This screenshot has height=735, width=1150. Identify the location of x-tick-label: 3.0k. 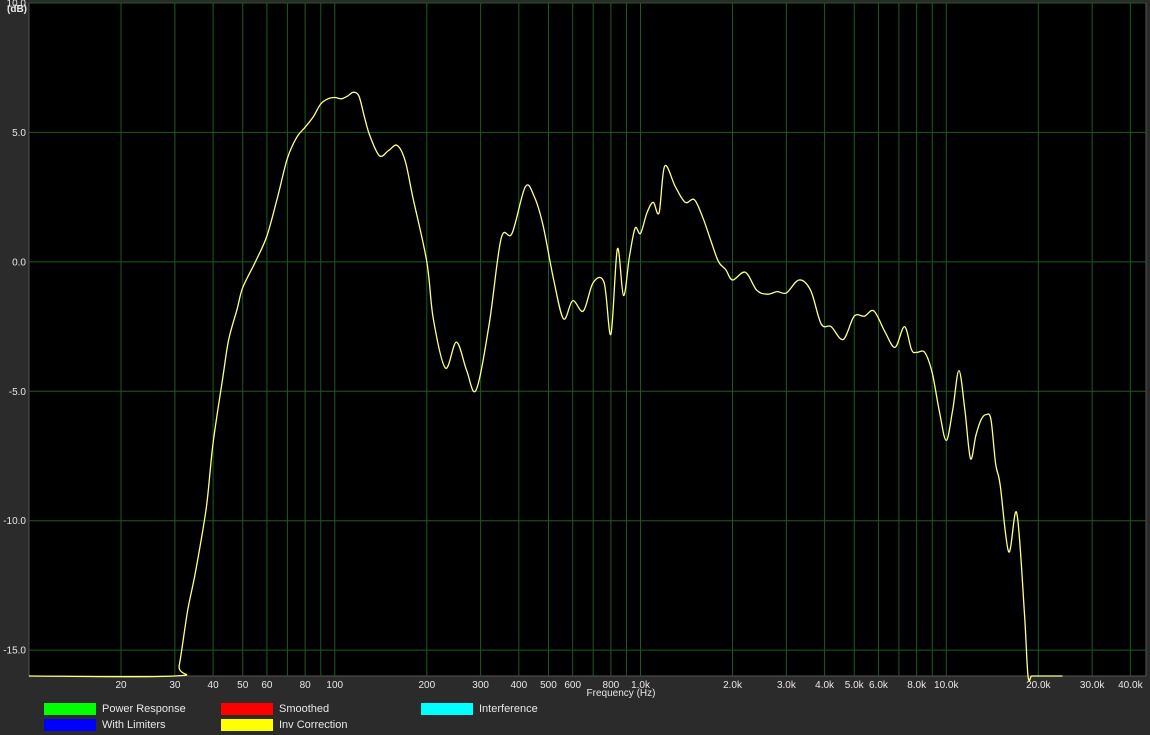
(787, 685).